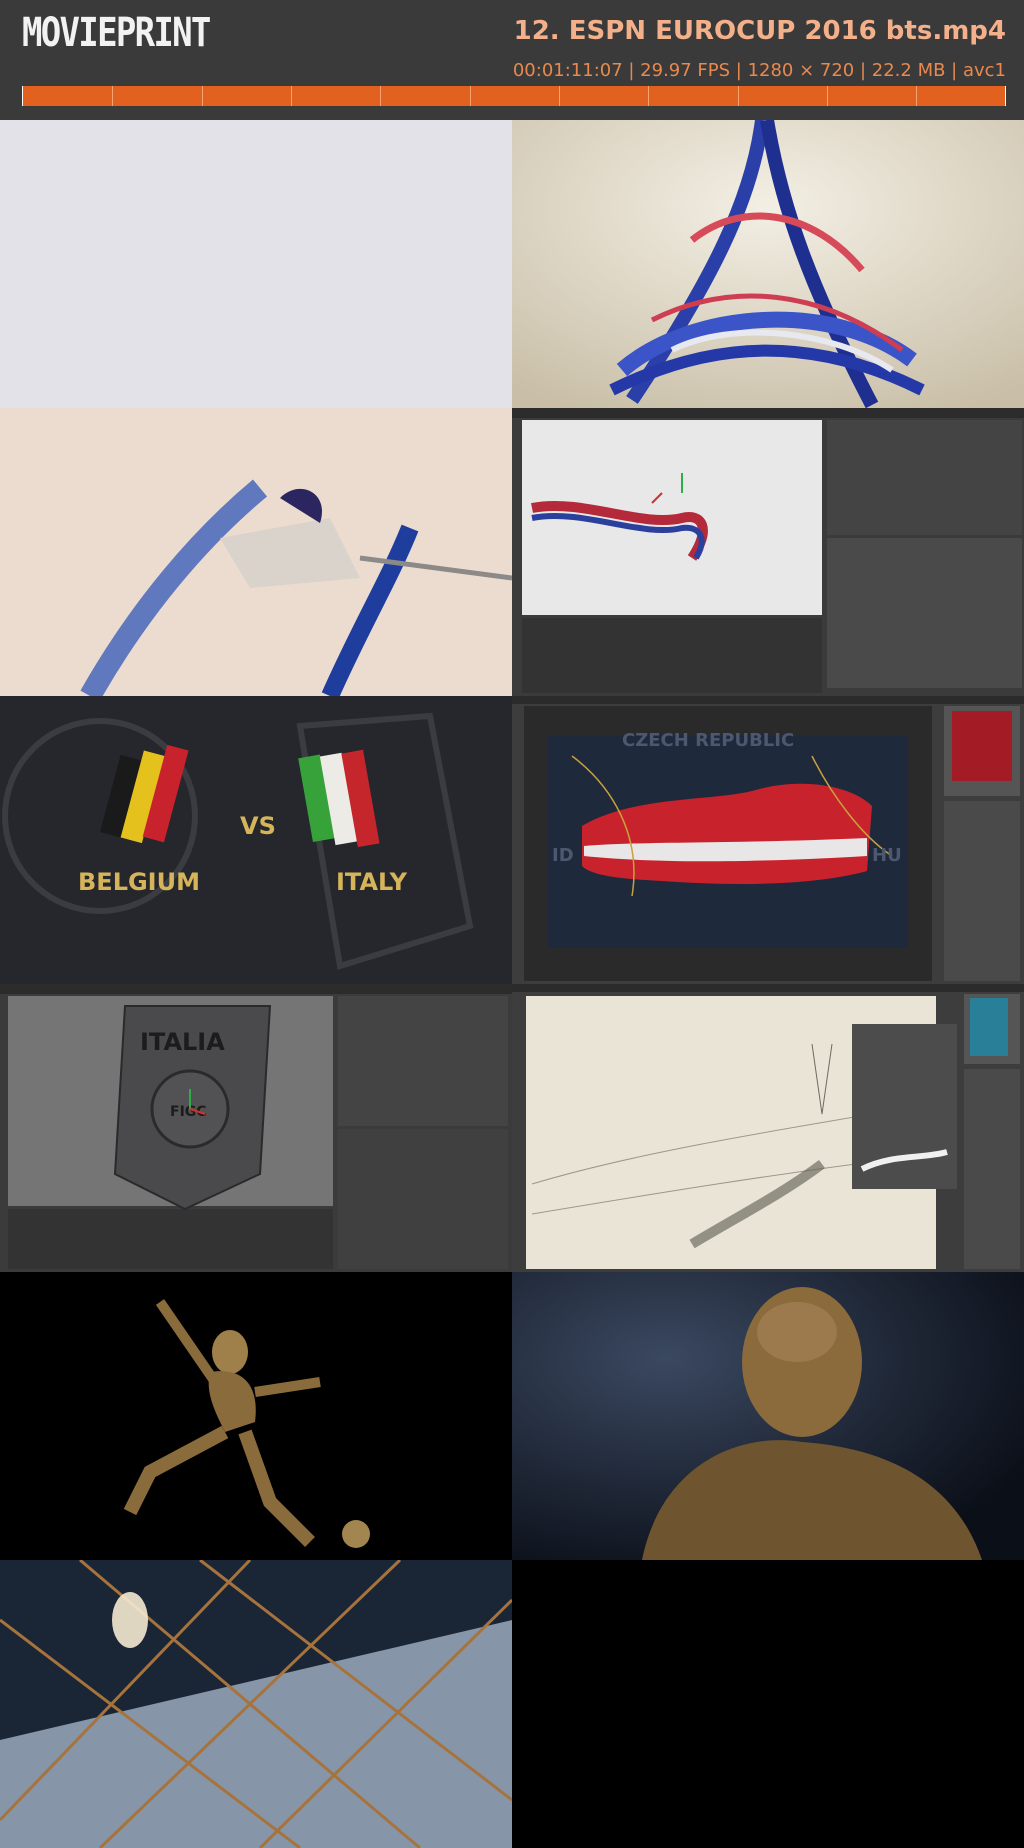 The image size is (1024, 1848). Describe the element at coordinates (768, 840) in the screenshot. I see `frame-thumbnail-6: CZECH REPUBLIC ID HU` at that location.